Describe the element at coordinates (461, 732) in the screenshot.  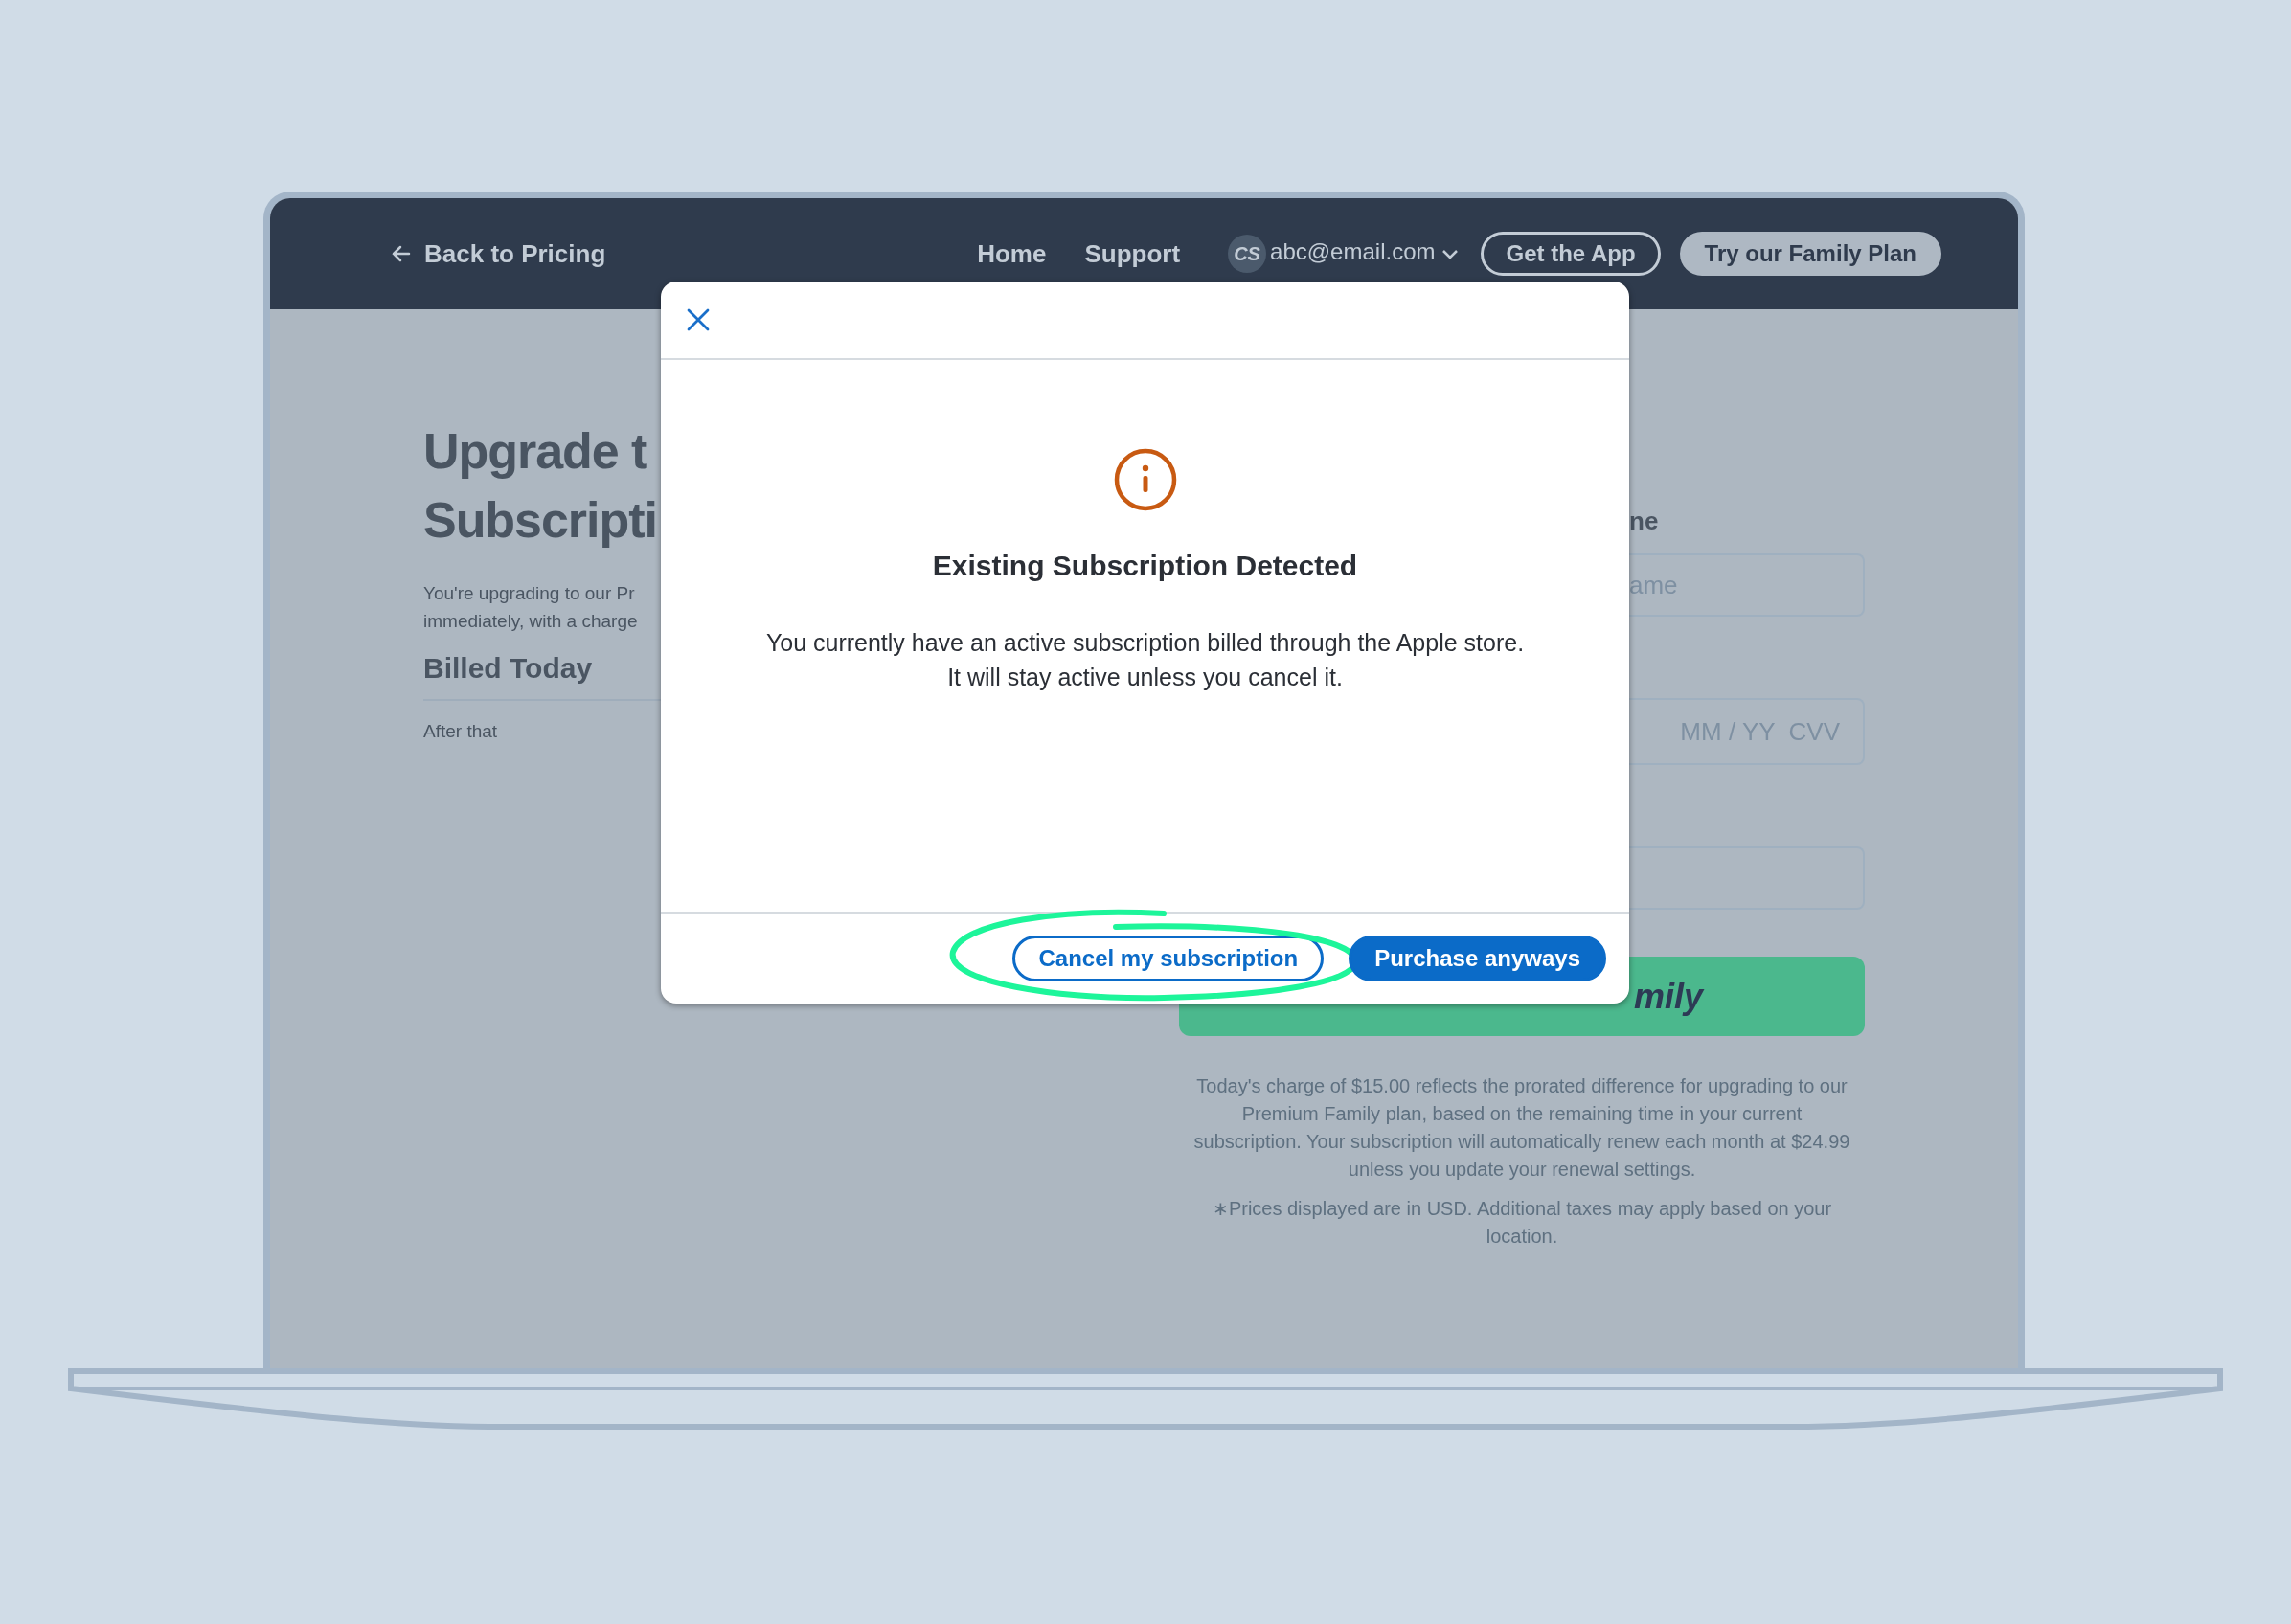
I see `row-label: After that` at that location.